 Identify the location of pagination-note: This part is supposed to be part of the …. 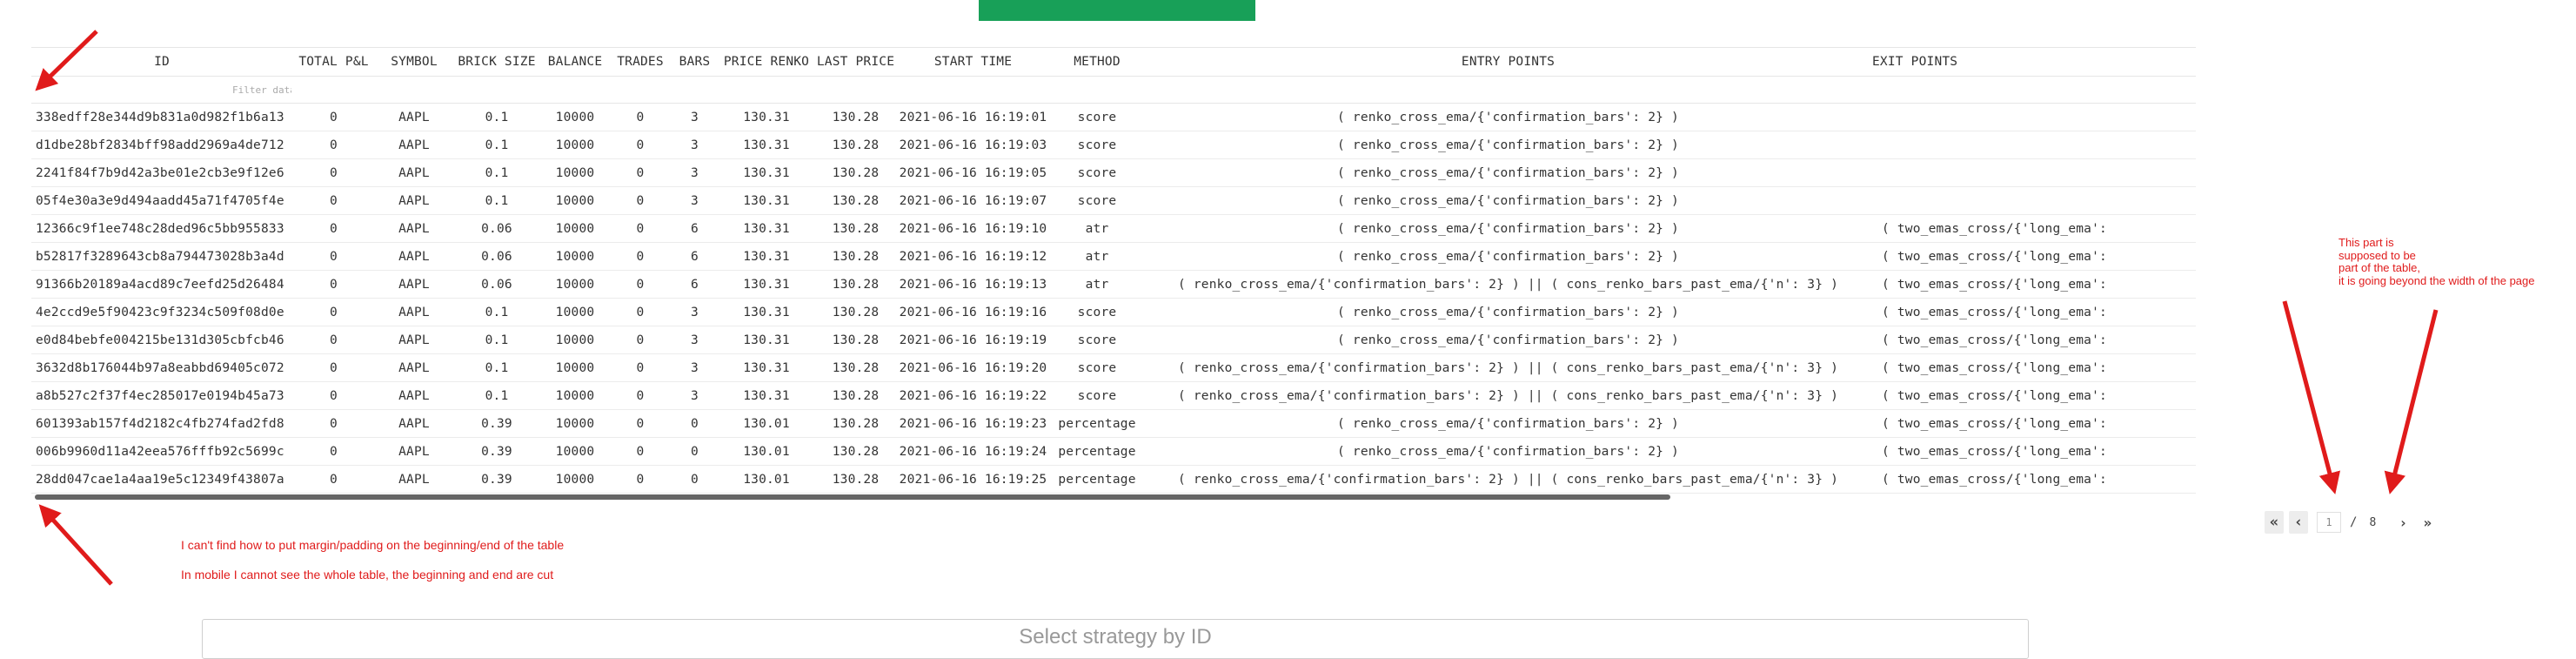
(2455, 261).